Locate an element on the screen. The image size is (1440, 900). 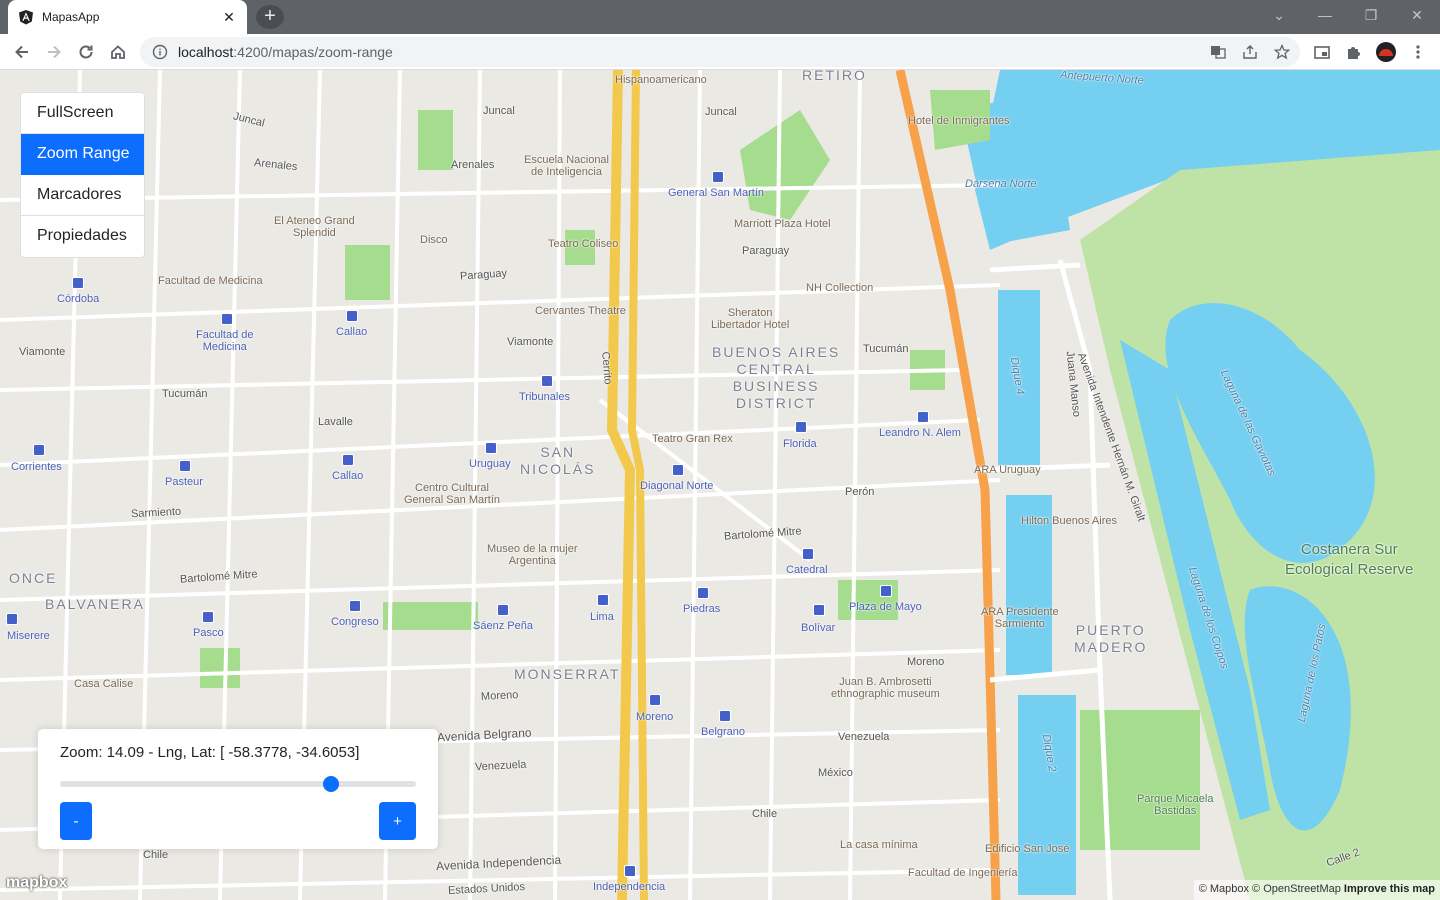
map-label: Hotel de Inmigrantes is located at coordinates (959, 121).